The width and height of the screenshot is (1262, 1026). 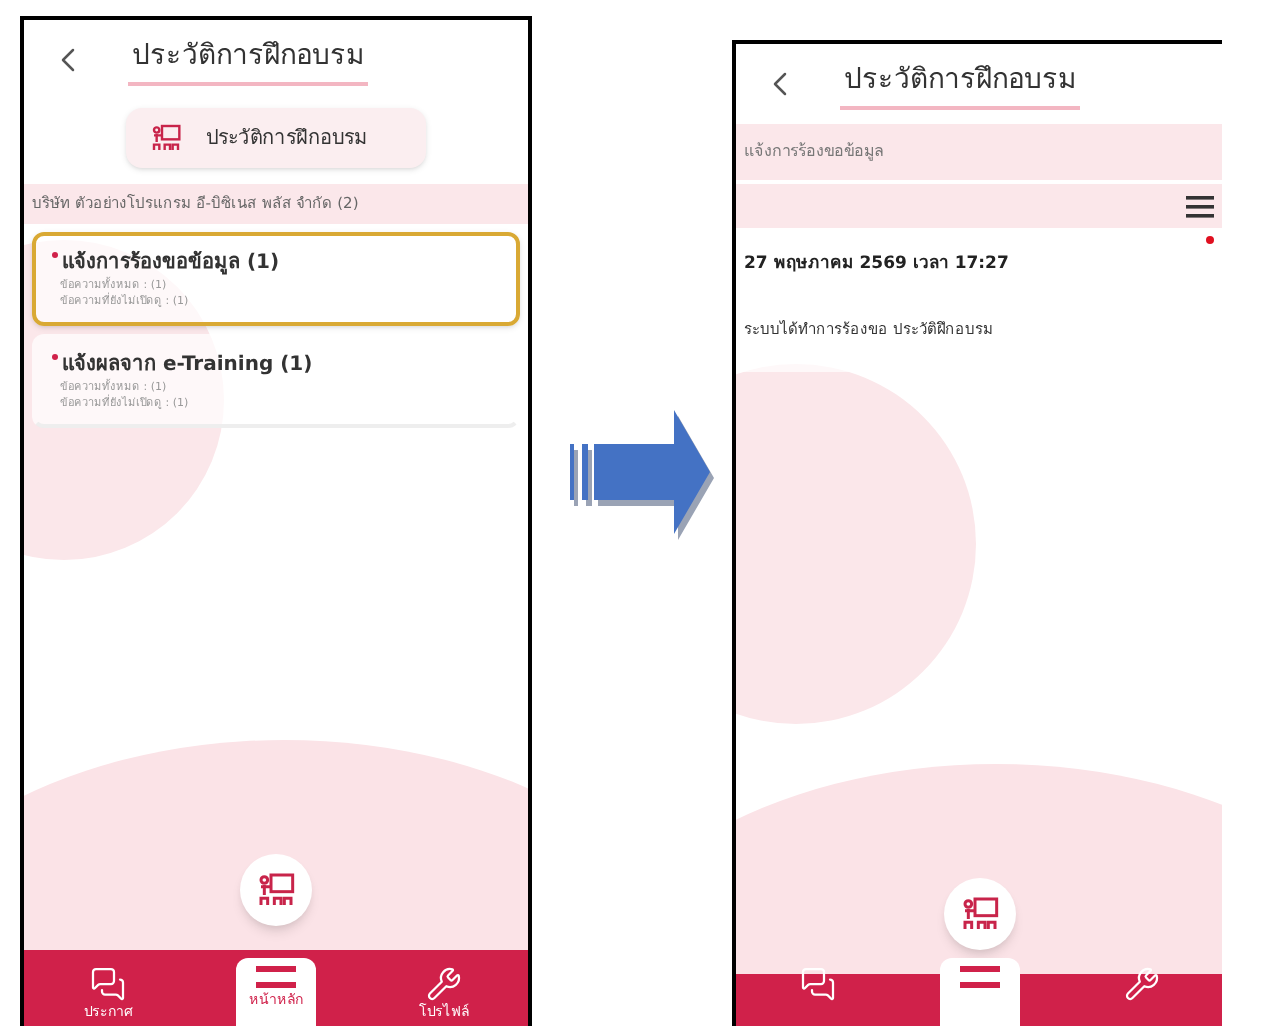 What do you see at coordinates (187, 364) in the screenshot?
I see `item-title: แจ้งผลจาก e-Training (1)` at bounding box center [187, 364].